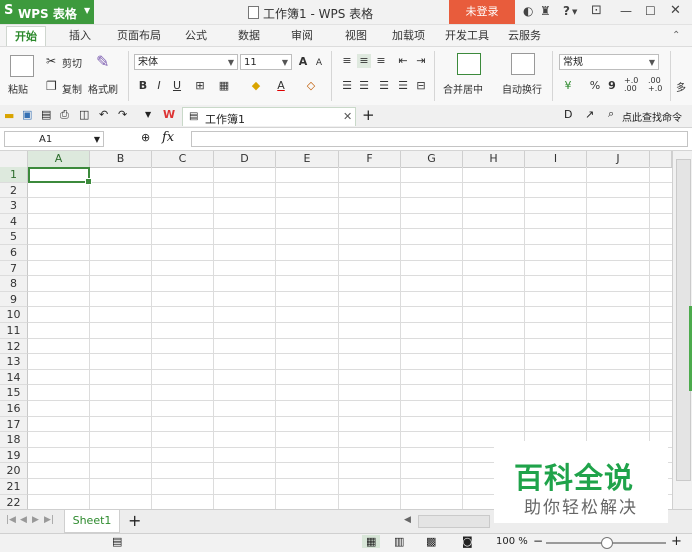 The width and height of the screenshot is (692, 552). Describe the element at coordinates (84, 114) in the screenshot. I see `print-preview-icon: ◫` at that location.